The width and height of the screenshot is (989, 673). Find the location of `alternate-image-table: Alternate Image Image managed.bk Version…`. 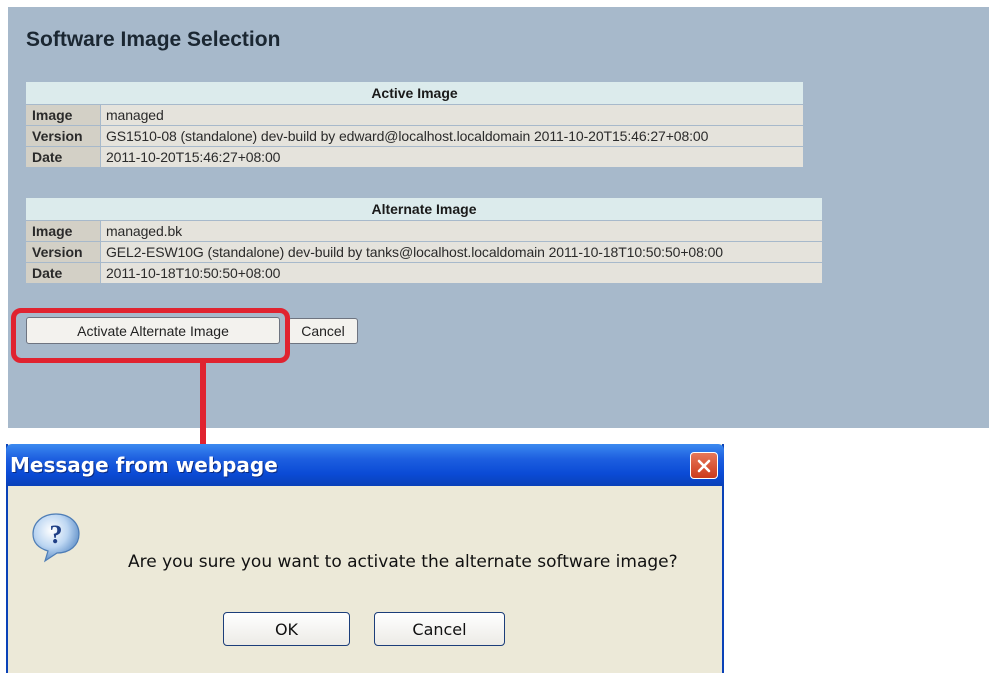

alternate-image-table: Alternate Image Image managed.bk Version… is located at coordinates (424, 240).